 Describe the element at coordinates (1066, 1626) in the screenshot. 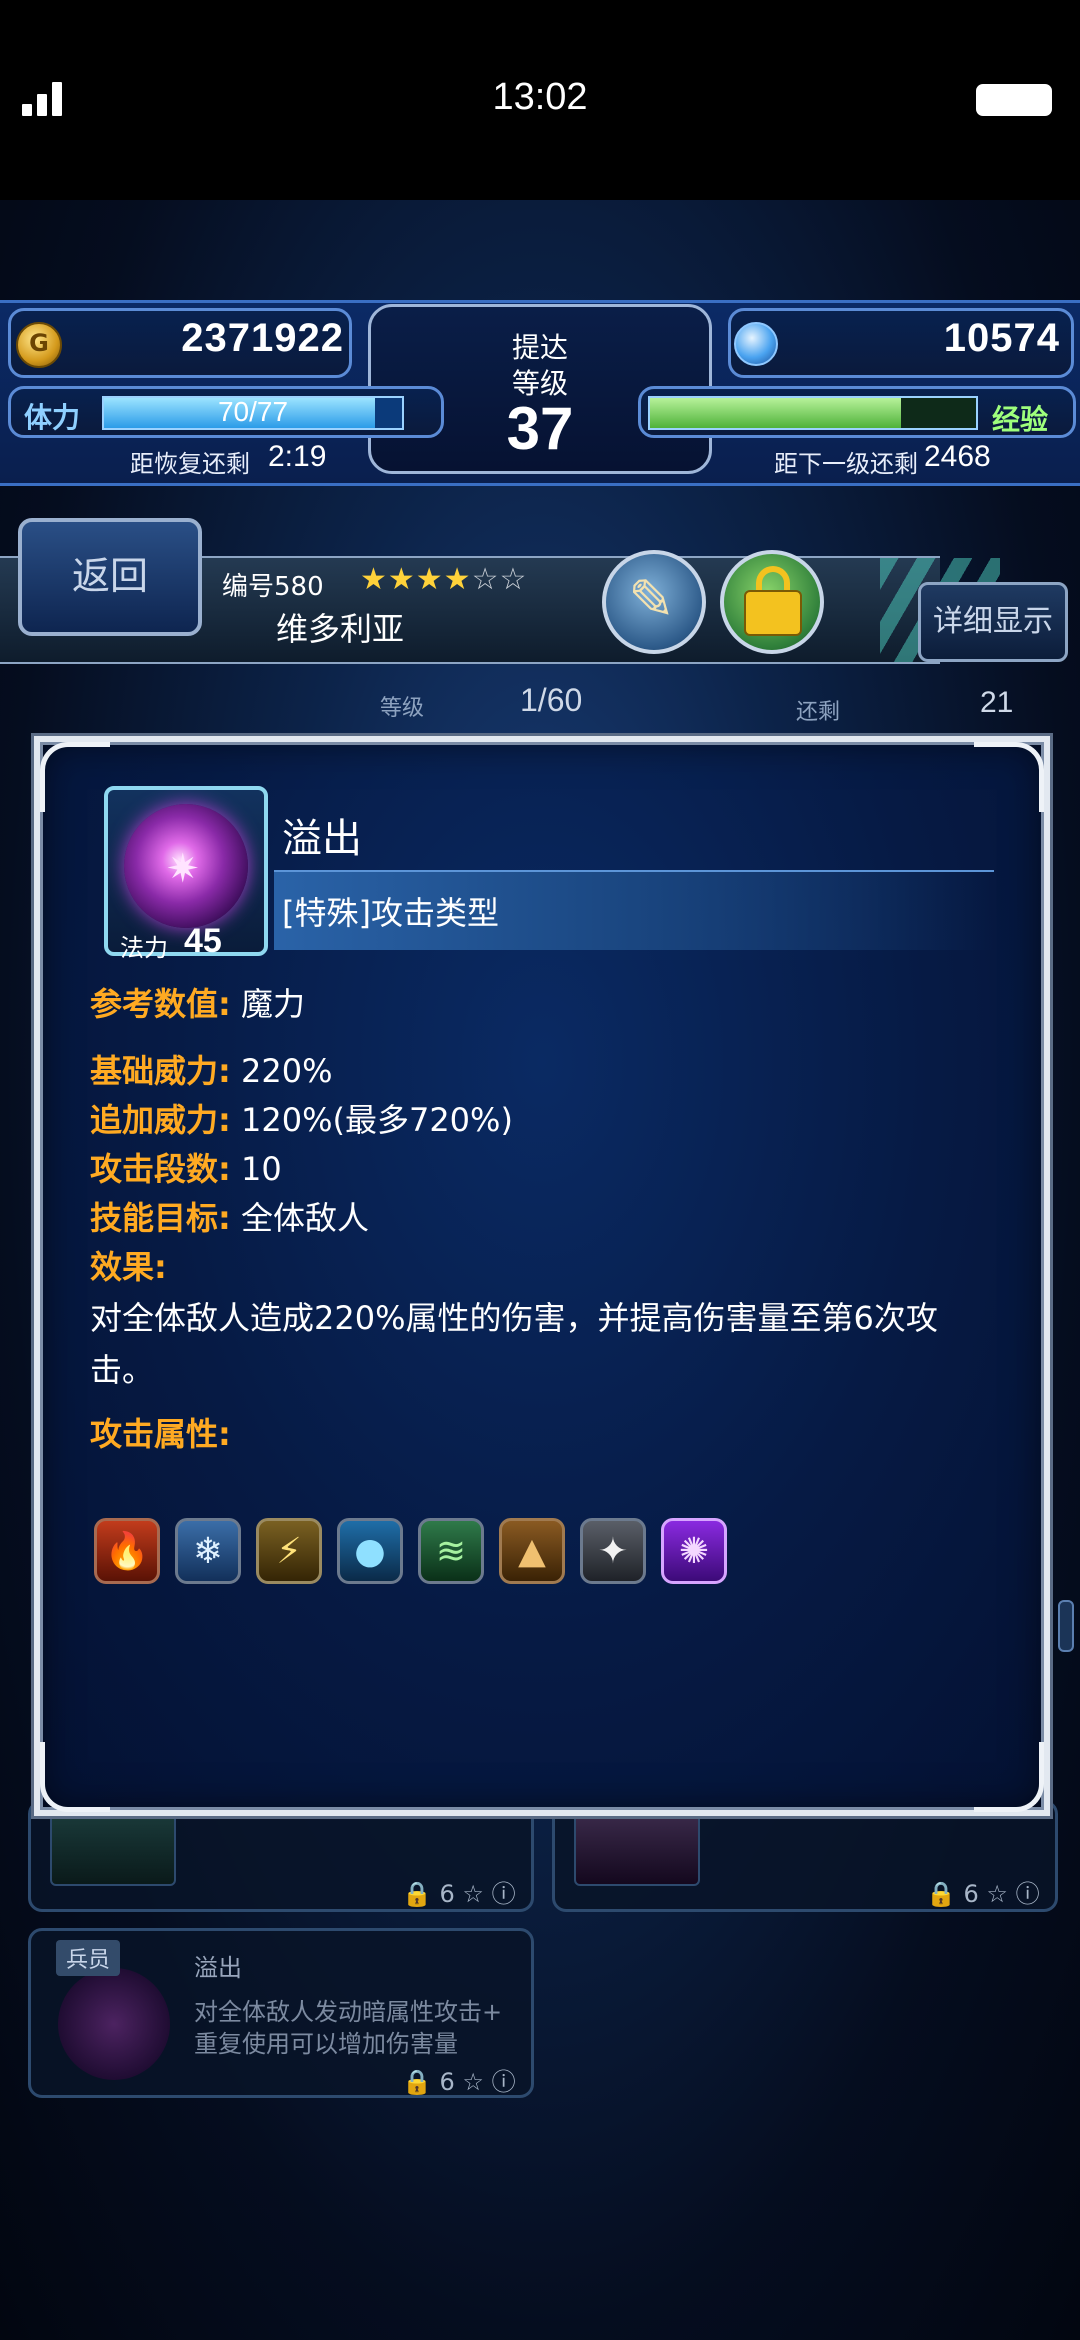

I see `scrollbar-handle` at that location.